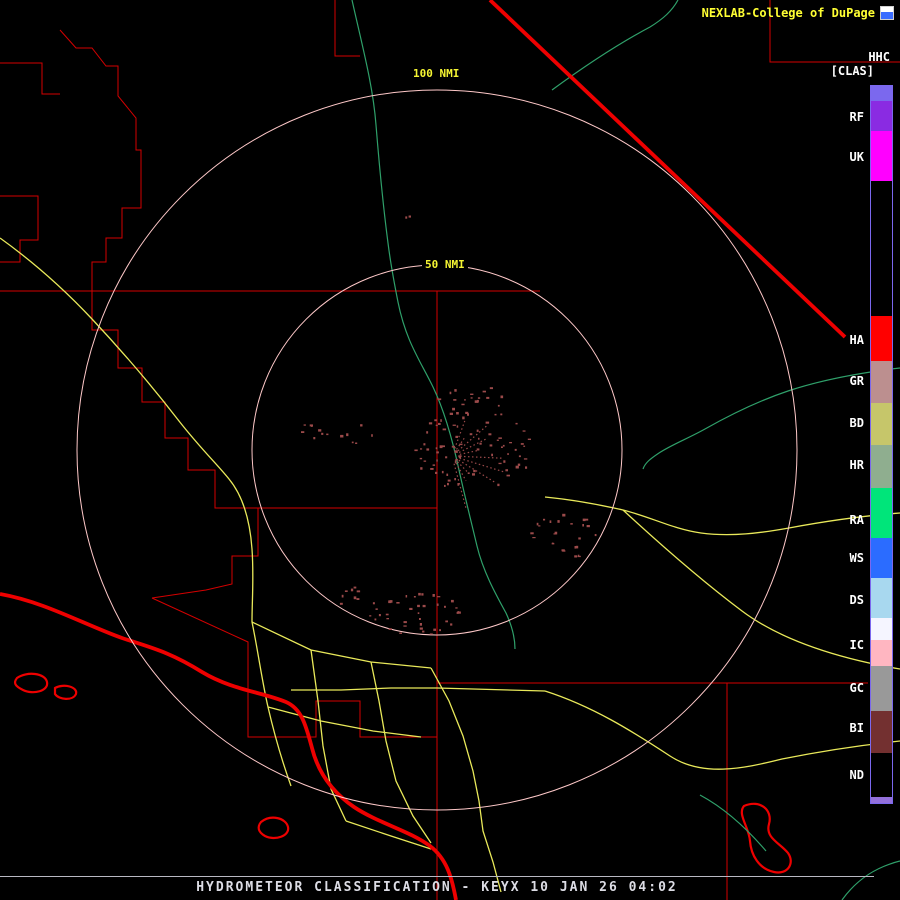  Describe the element at coordinates (856, 381) in the screenshot. I see `legend-label-GR: GR` at that location.